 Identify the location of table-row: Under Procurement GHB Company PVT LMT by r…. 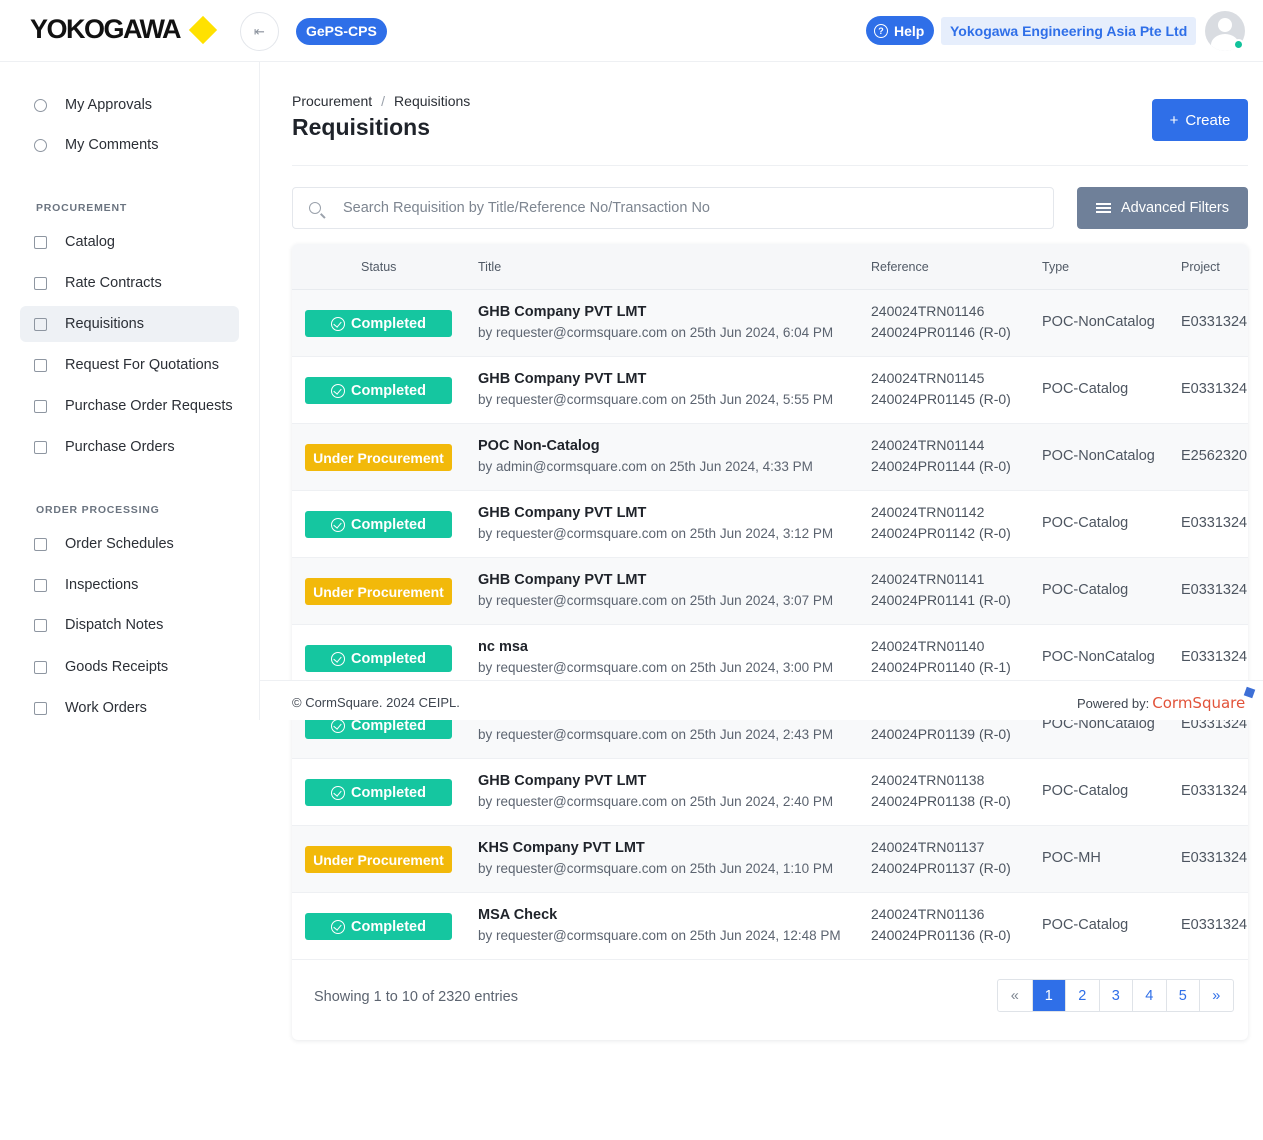
(770, 591).